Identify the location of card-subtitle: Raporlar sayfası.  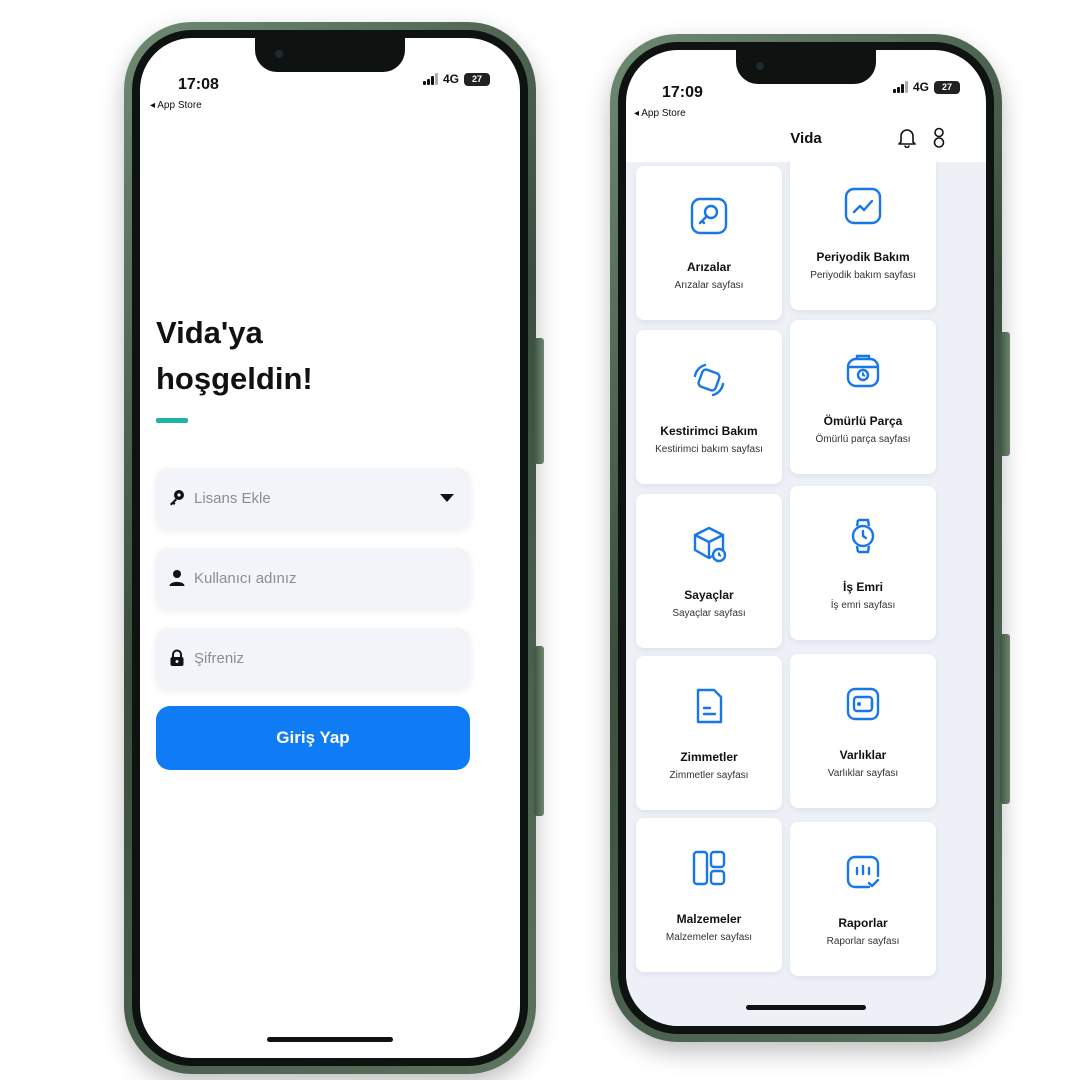
(863, 941).